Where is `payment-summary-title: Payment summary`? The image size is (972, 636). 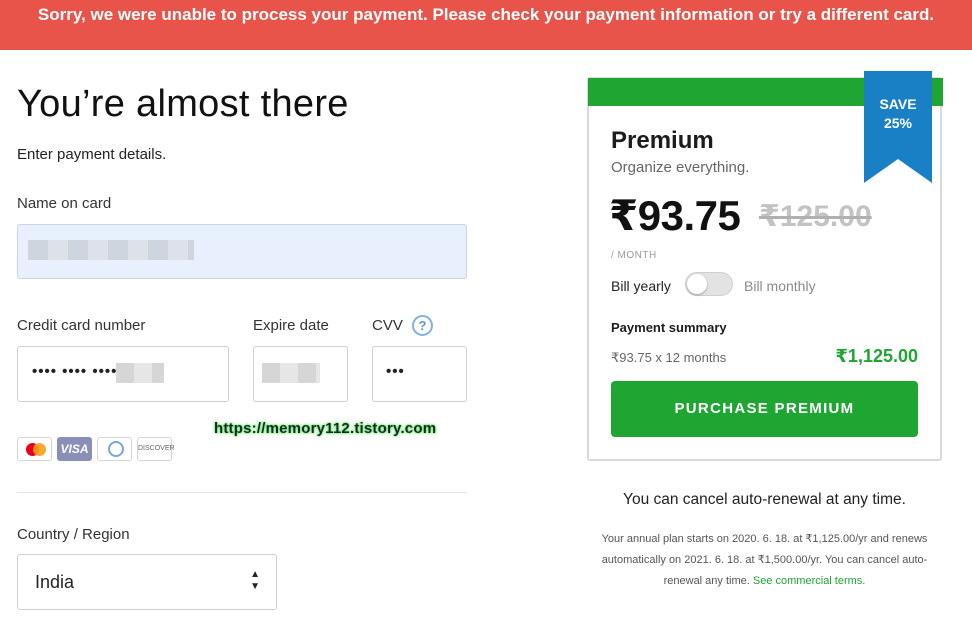 payment-summary-title: Payment summary is located at coordinates (669, 327).